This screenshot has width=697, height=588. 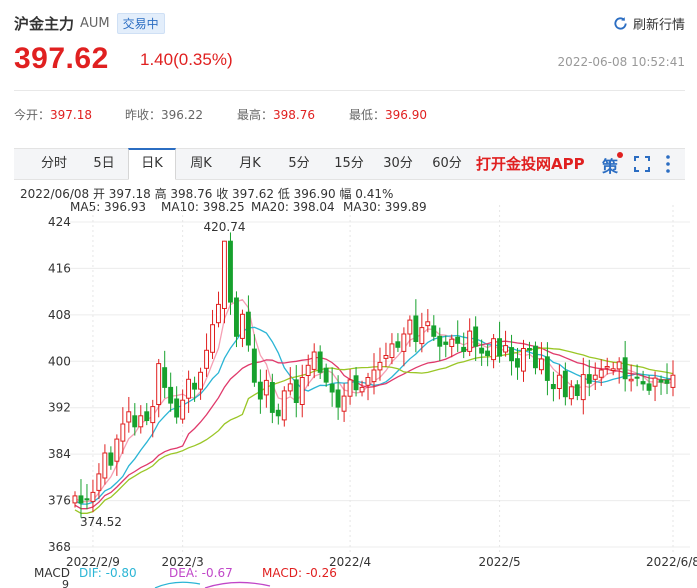 I want to click on y-tick-label: 416, so click(x=59, y=268).